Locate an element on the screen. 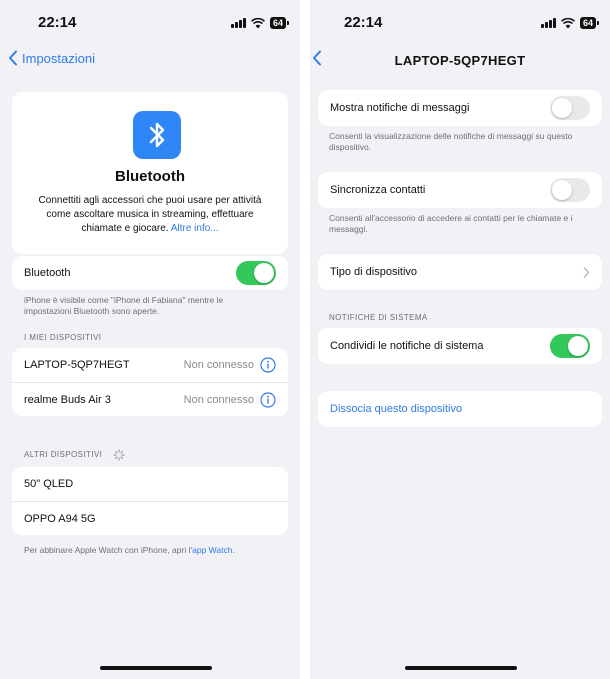 This screenshot has height=679, width=610. sync-contacts-row: Sincronizza contatti is located at coordinates (460, 190).